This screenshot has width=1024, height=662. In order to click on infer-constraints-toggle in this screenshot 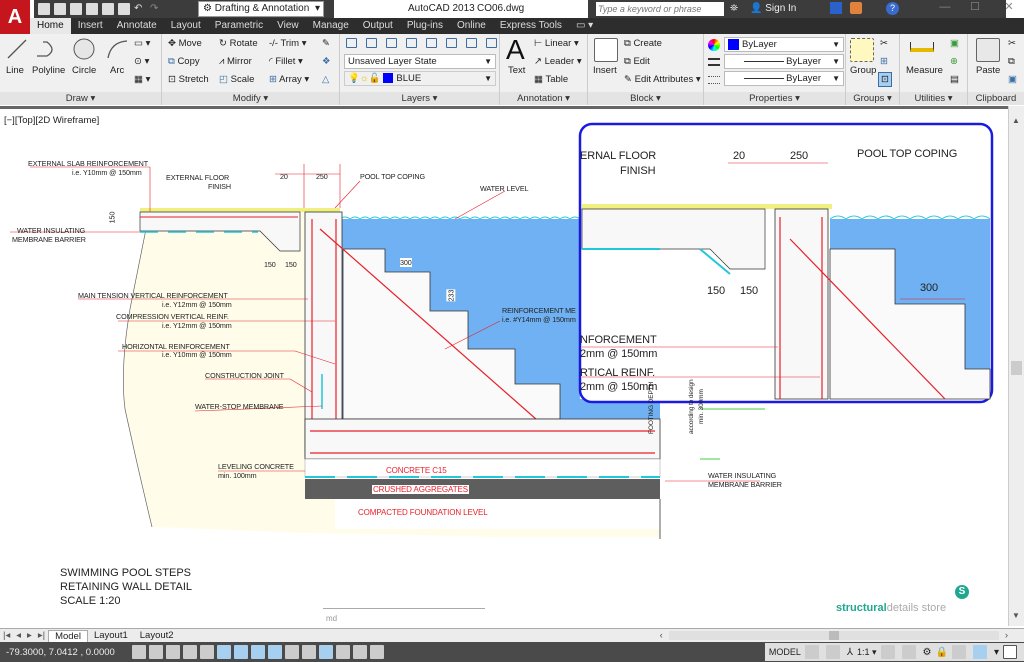, I will do `click(139, 652)`.